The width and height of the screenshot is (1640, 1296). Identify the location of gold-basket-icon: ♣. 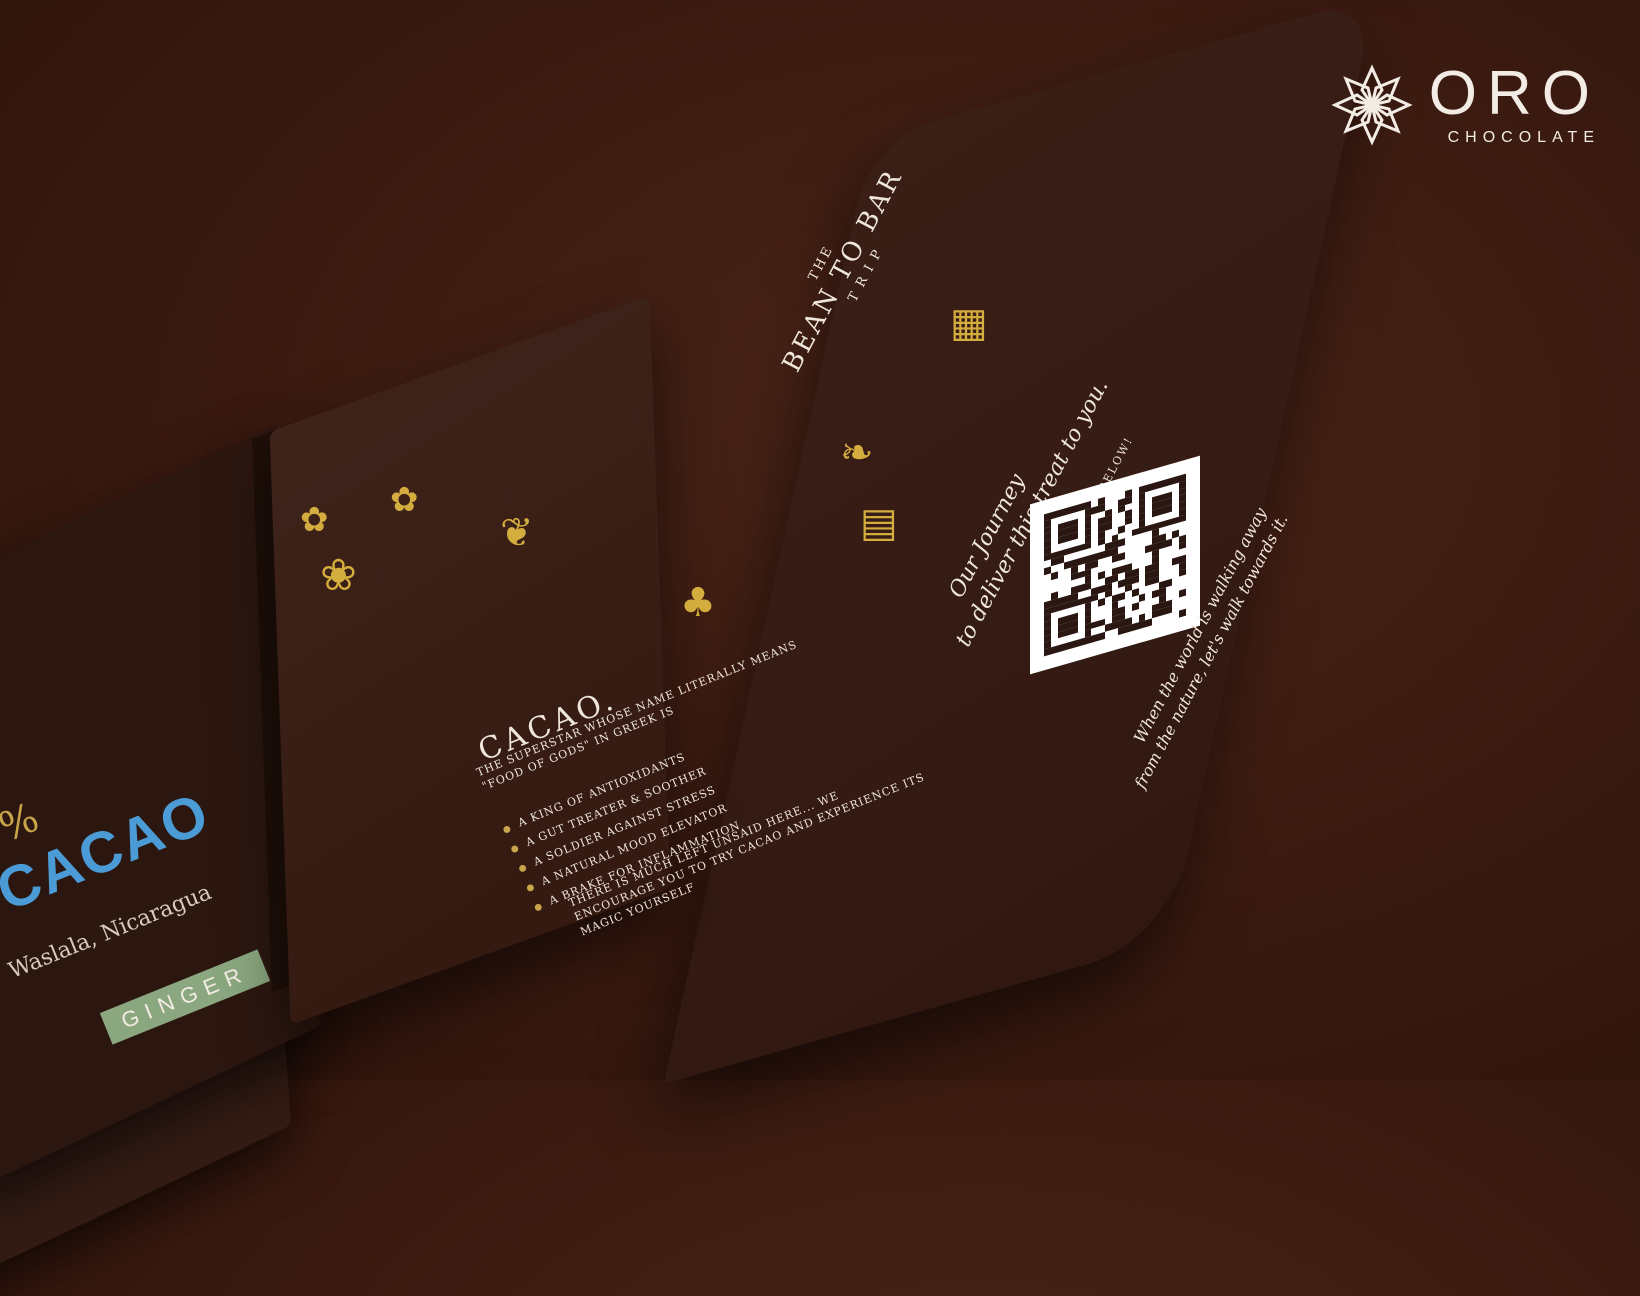
(698, 603).